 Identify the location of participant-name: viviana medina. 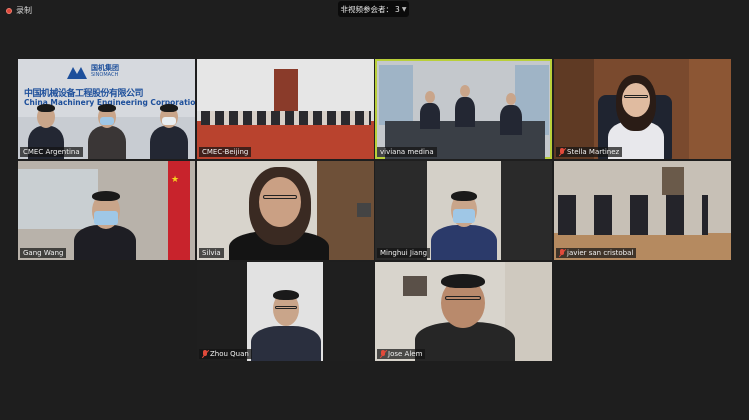
(407, 152).